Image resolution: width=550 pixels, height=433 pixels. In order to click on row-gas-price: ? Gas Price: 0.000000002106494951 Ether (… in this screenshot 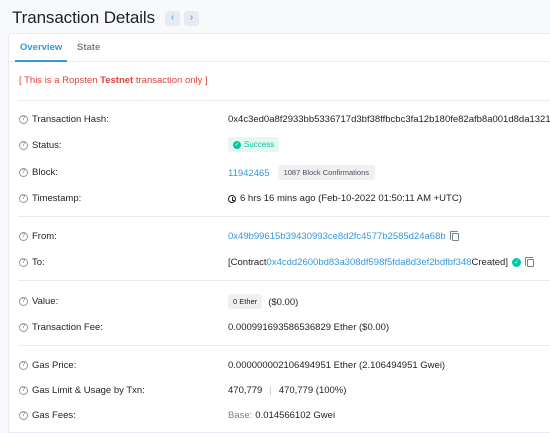, I will do `click(279, 366)`.